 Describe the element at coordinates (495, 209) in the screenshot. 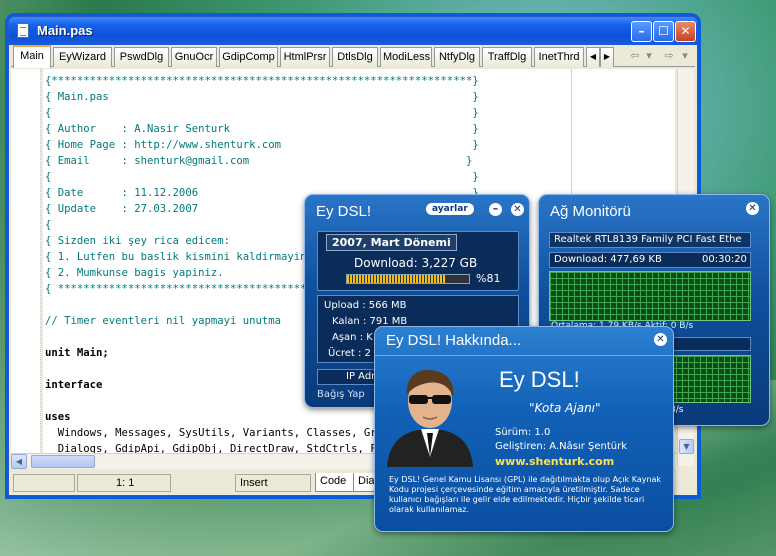

I see `minimize-icon: –` at that location.